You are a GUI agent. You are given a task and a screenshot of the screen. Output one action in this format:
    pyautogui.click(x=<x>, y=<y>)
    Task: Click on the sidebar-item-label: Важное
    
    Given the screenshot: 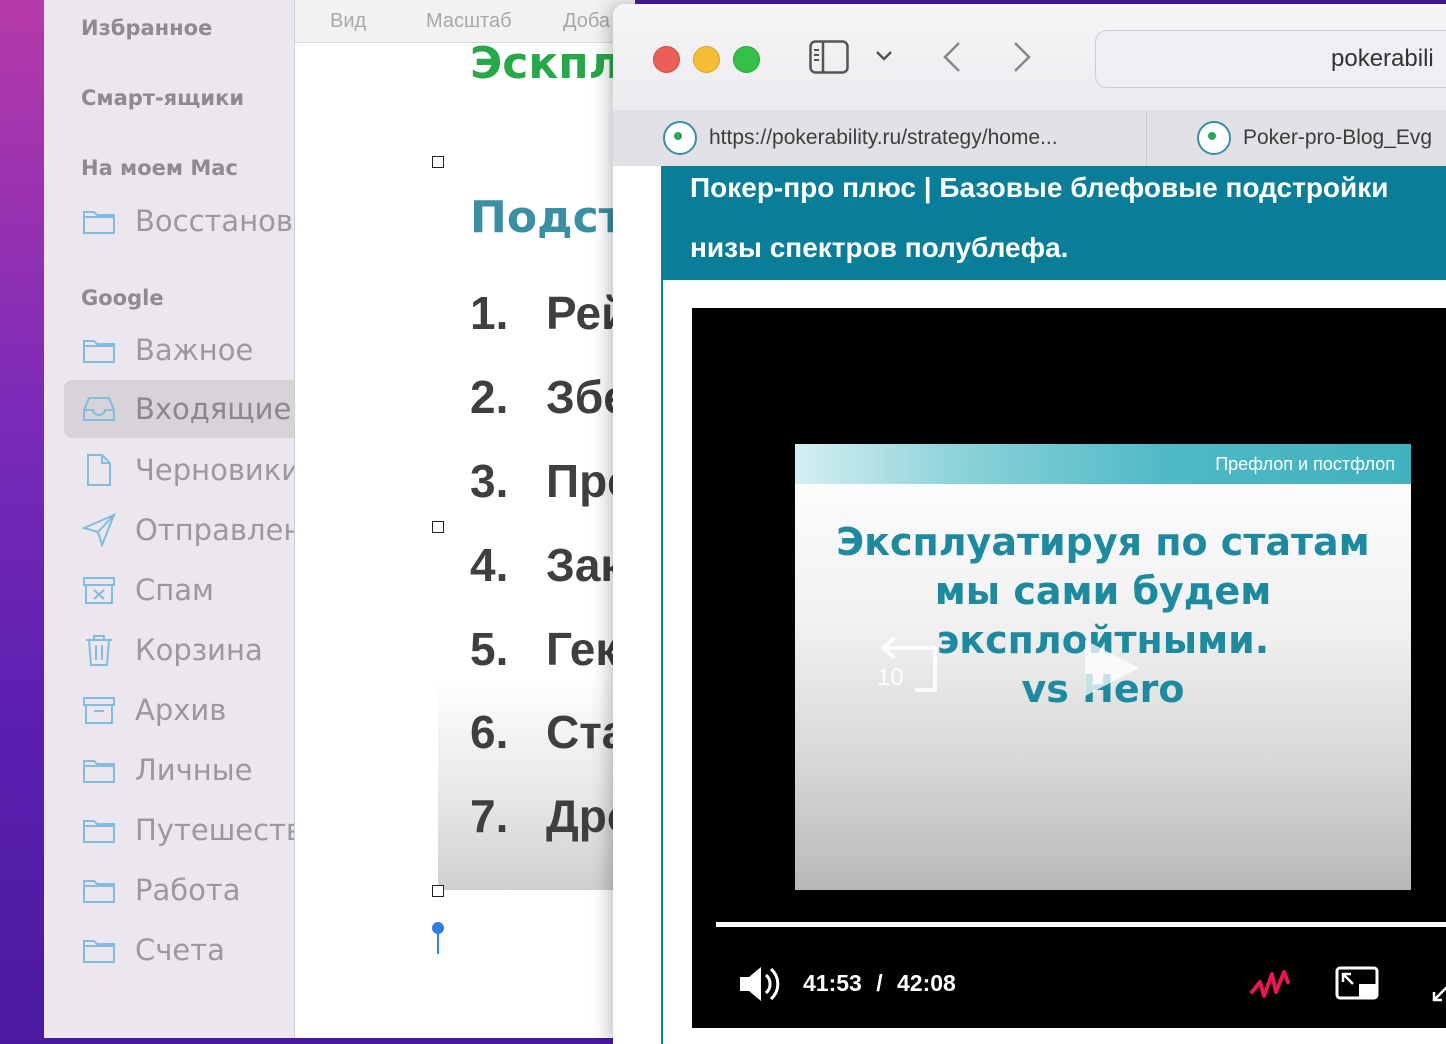 What is the action you would take?
    pyautogui.click(x=194, y=350)
    